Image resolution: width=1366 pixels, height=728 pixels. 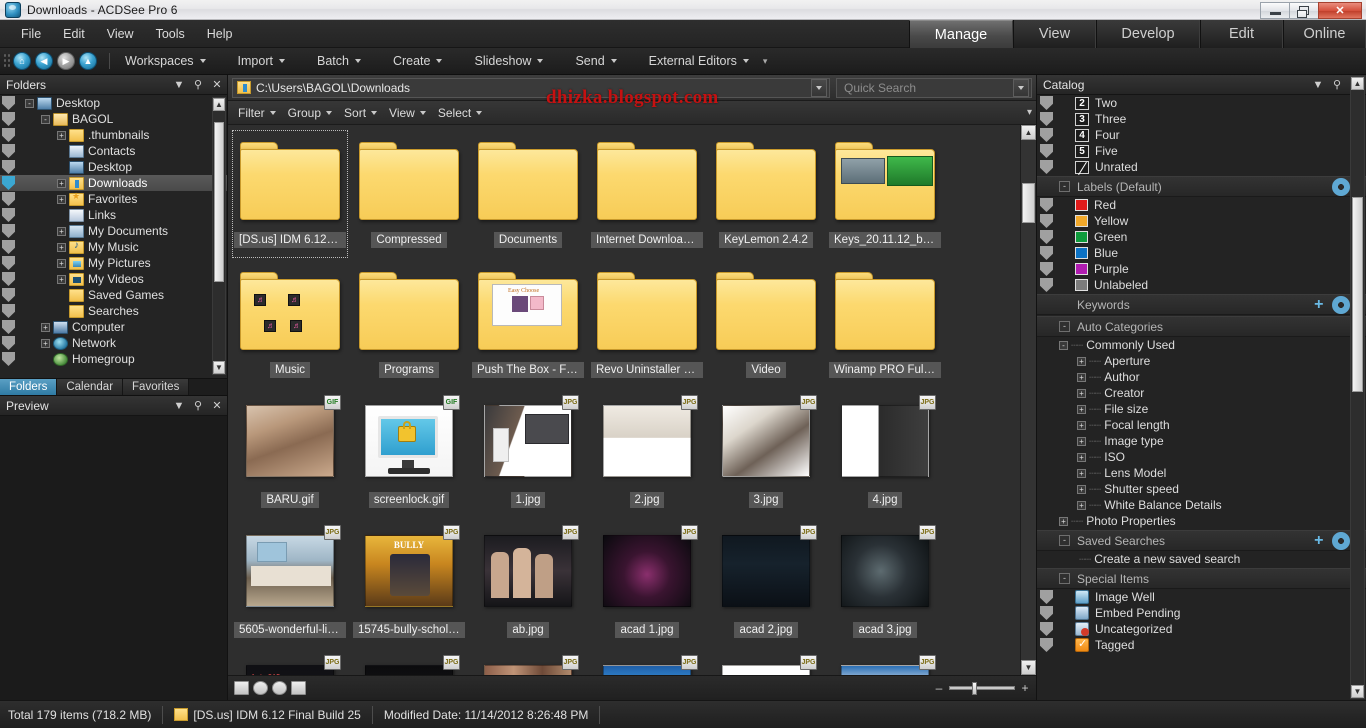 What do you see at coordinates (1201, 119) in the screenshot?
I see `catalog-rating-three: 3 Three` at bounding box center [1201, 119].